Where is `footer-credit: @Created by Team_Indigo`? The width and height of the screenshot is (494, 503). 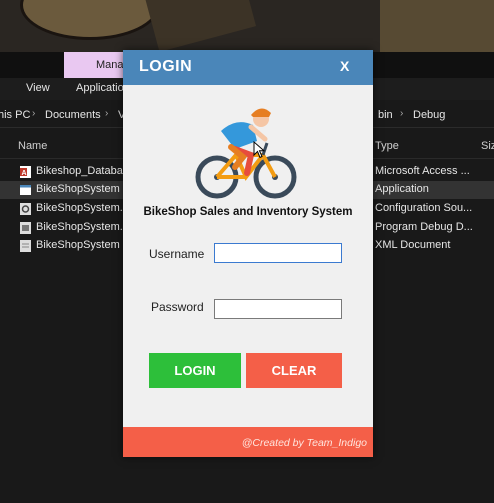
footer-credit: @Created by Team_Indigo is located at coordinates (304, 443).